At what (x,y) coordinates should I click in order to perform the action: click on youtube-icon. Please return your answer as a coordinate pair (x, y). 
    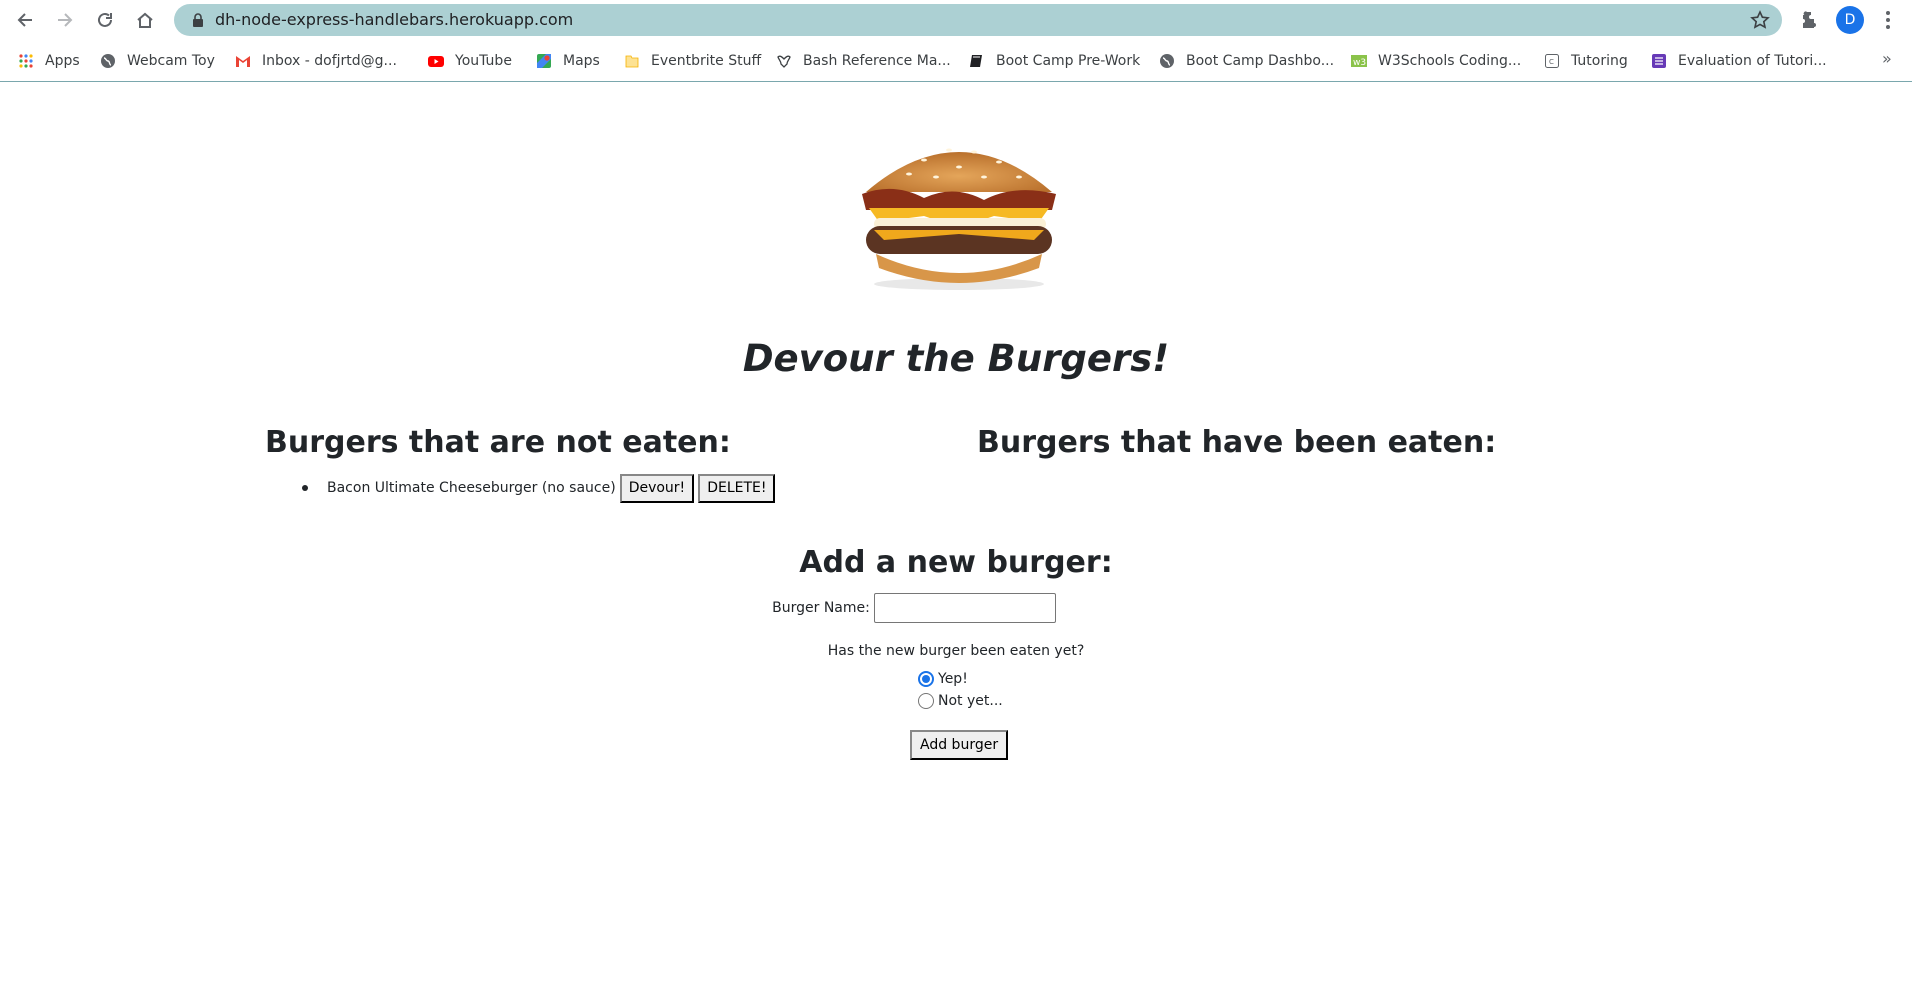
    Looking at the image, I should click on (436, 61).